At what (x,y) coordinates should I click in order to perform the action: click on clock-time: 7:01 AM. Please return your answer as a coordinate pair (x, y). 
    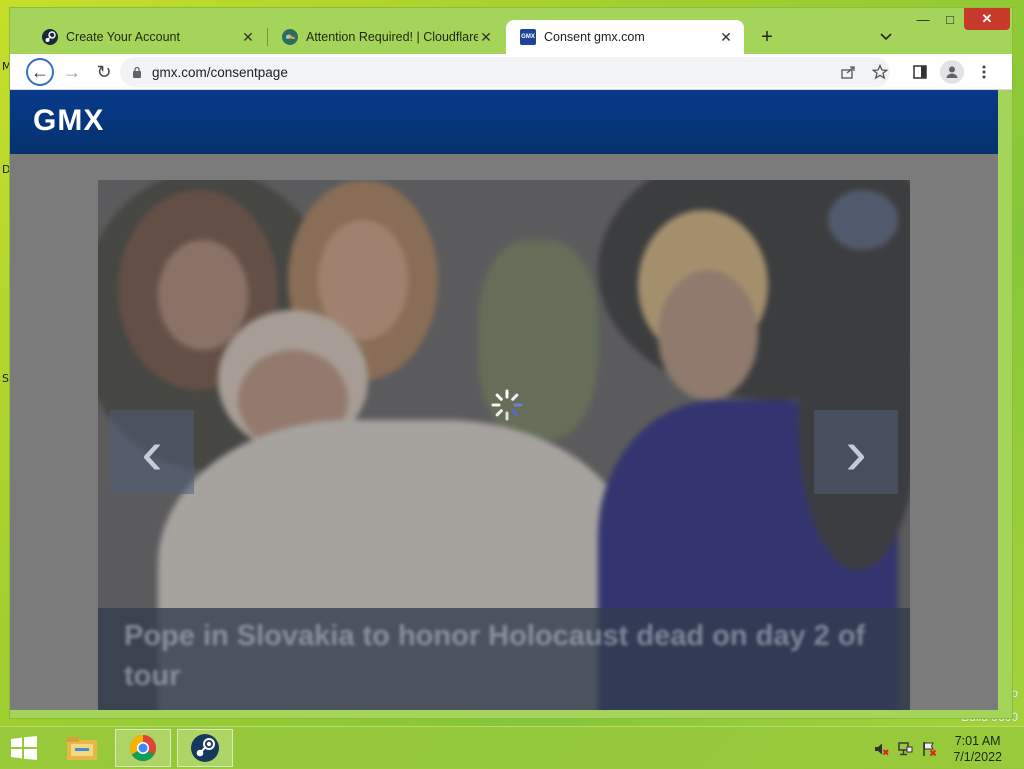
    Looking at the image, I should click on (977, 741).